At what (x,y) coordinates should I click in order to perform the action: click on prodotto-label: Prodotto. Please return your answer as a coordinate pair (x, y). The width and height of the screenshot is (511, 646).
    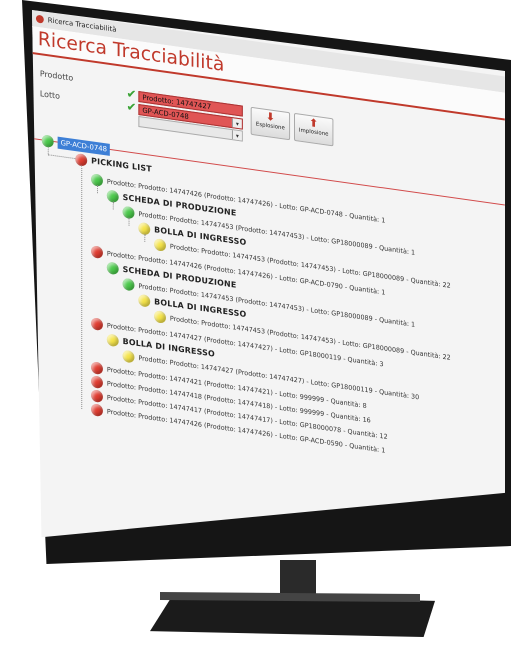
    Looking at the image, I should click on (56, 76).